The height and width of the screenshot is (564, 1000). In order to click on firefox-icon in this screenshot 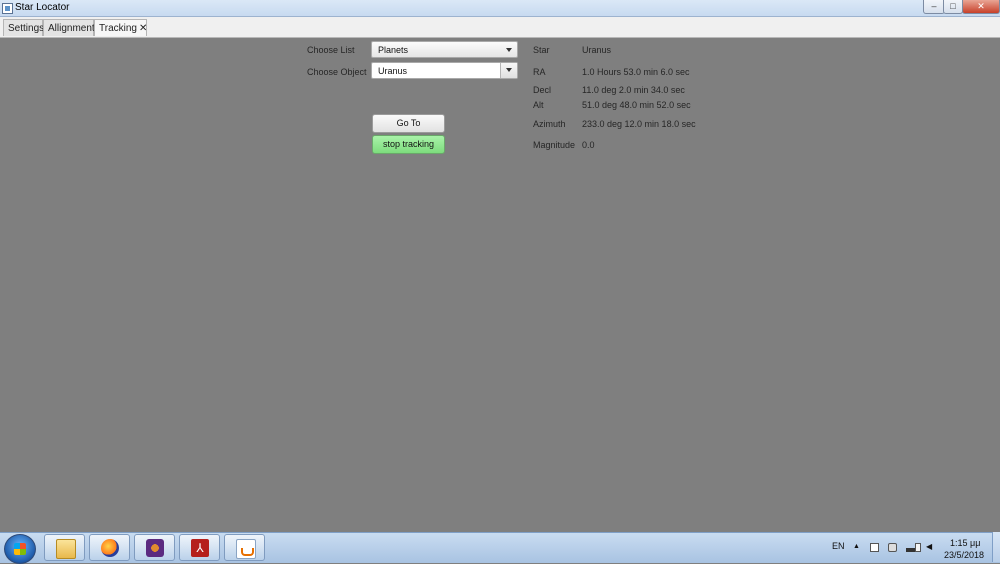, I will do `click(110, 548)`.